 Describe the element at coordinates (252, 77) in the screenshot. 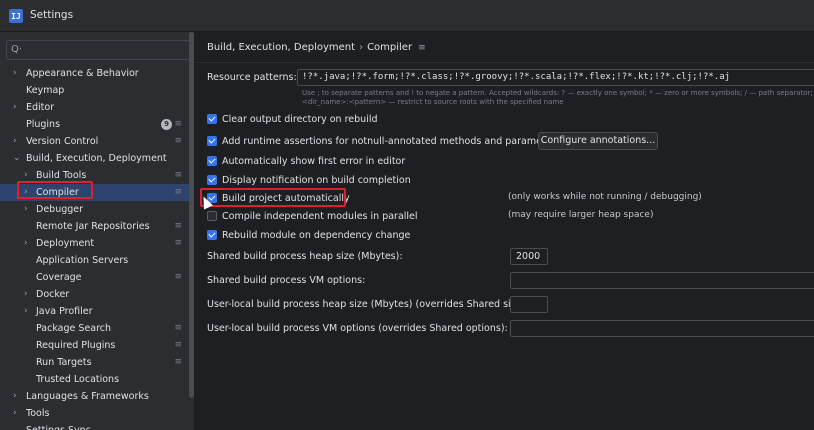

I see `resource-patterns-label: Resource patterns:` at that location.